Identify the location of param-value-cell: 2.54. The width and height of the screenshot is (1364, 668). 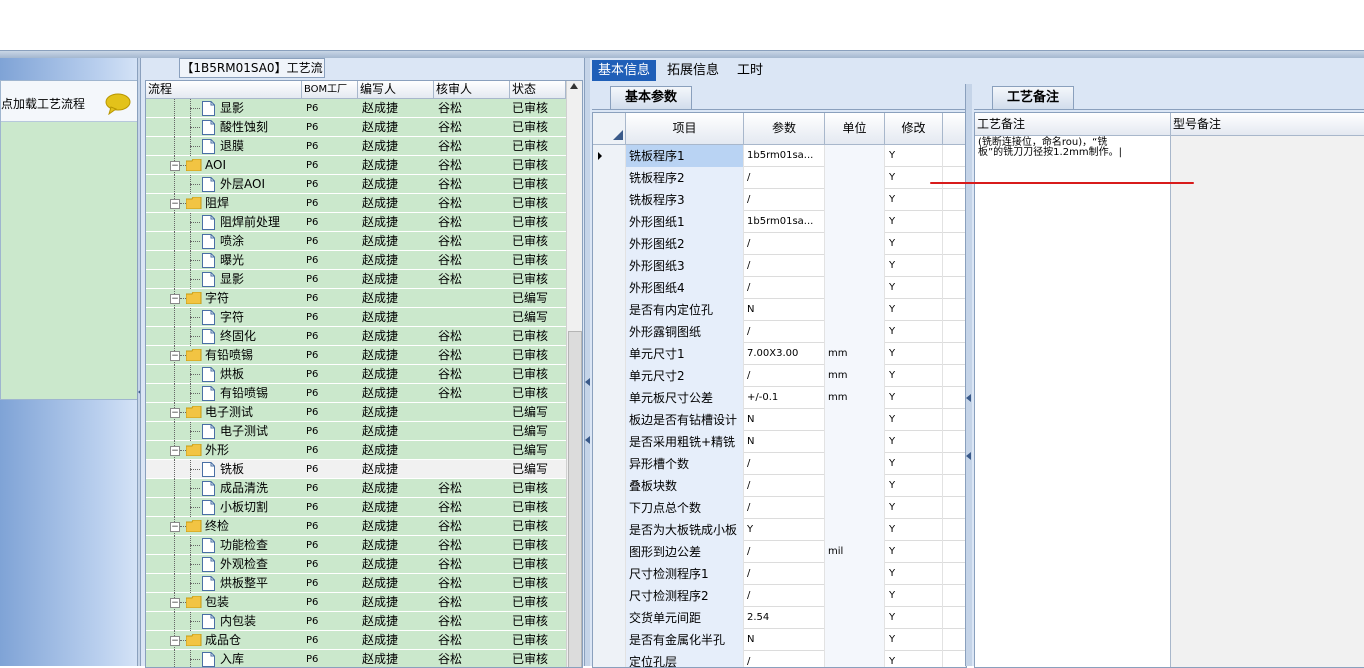
(784, 618).